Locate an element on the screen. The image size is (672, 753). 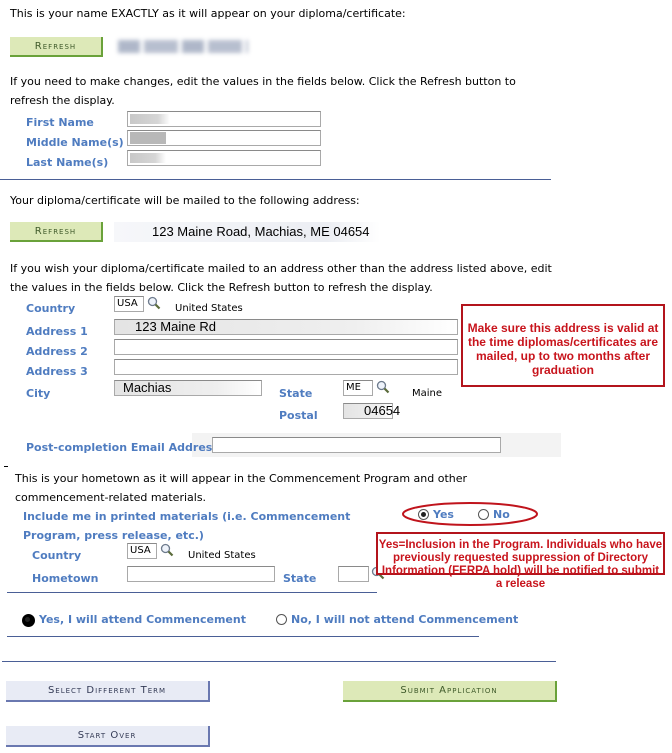
hometown-input is located at coordinates (201, 574).